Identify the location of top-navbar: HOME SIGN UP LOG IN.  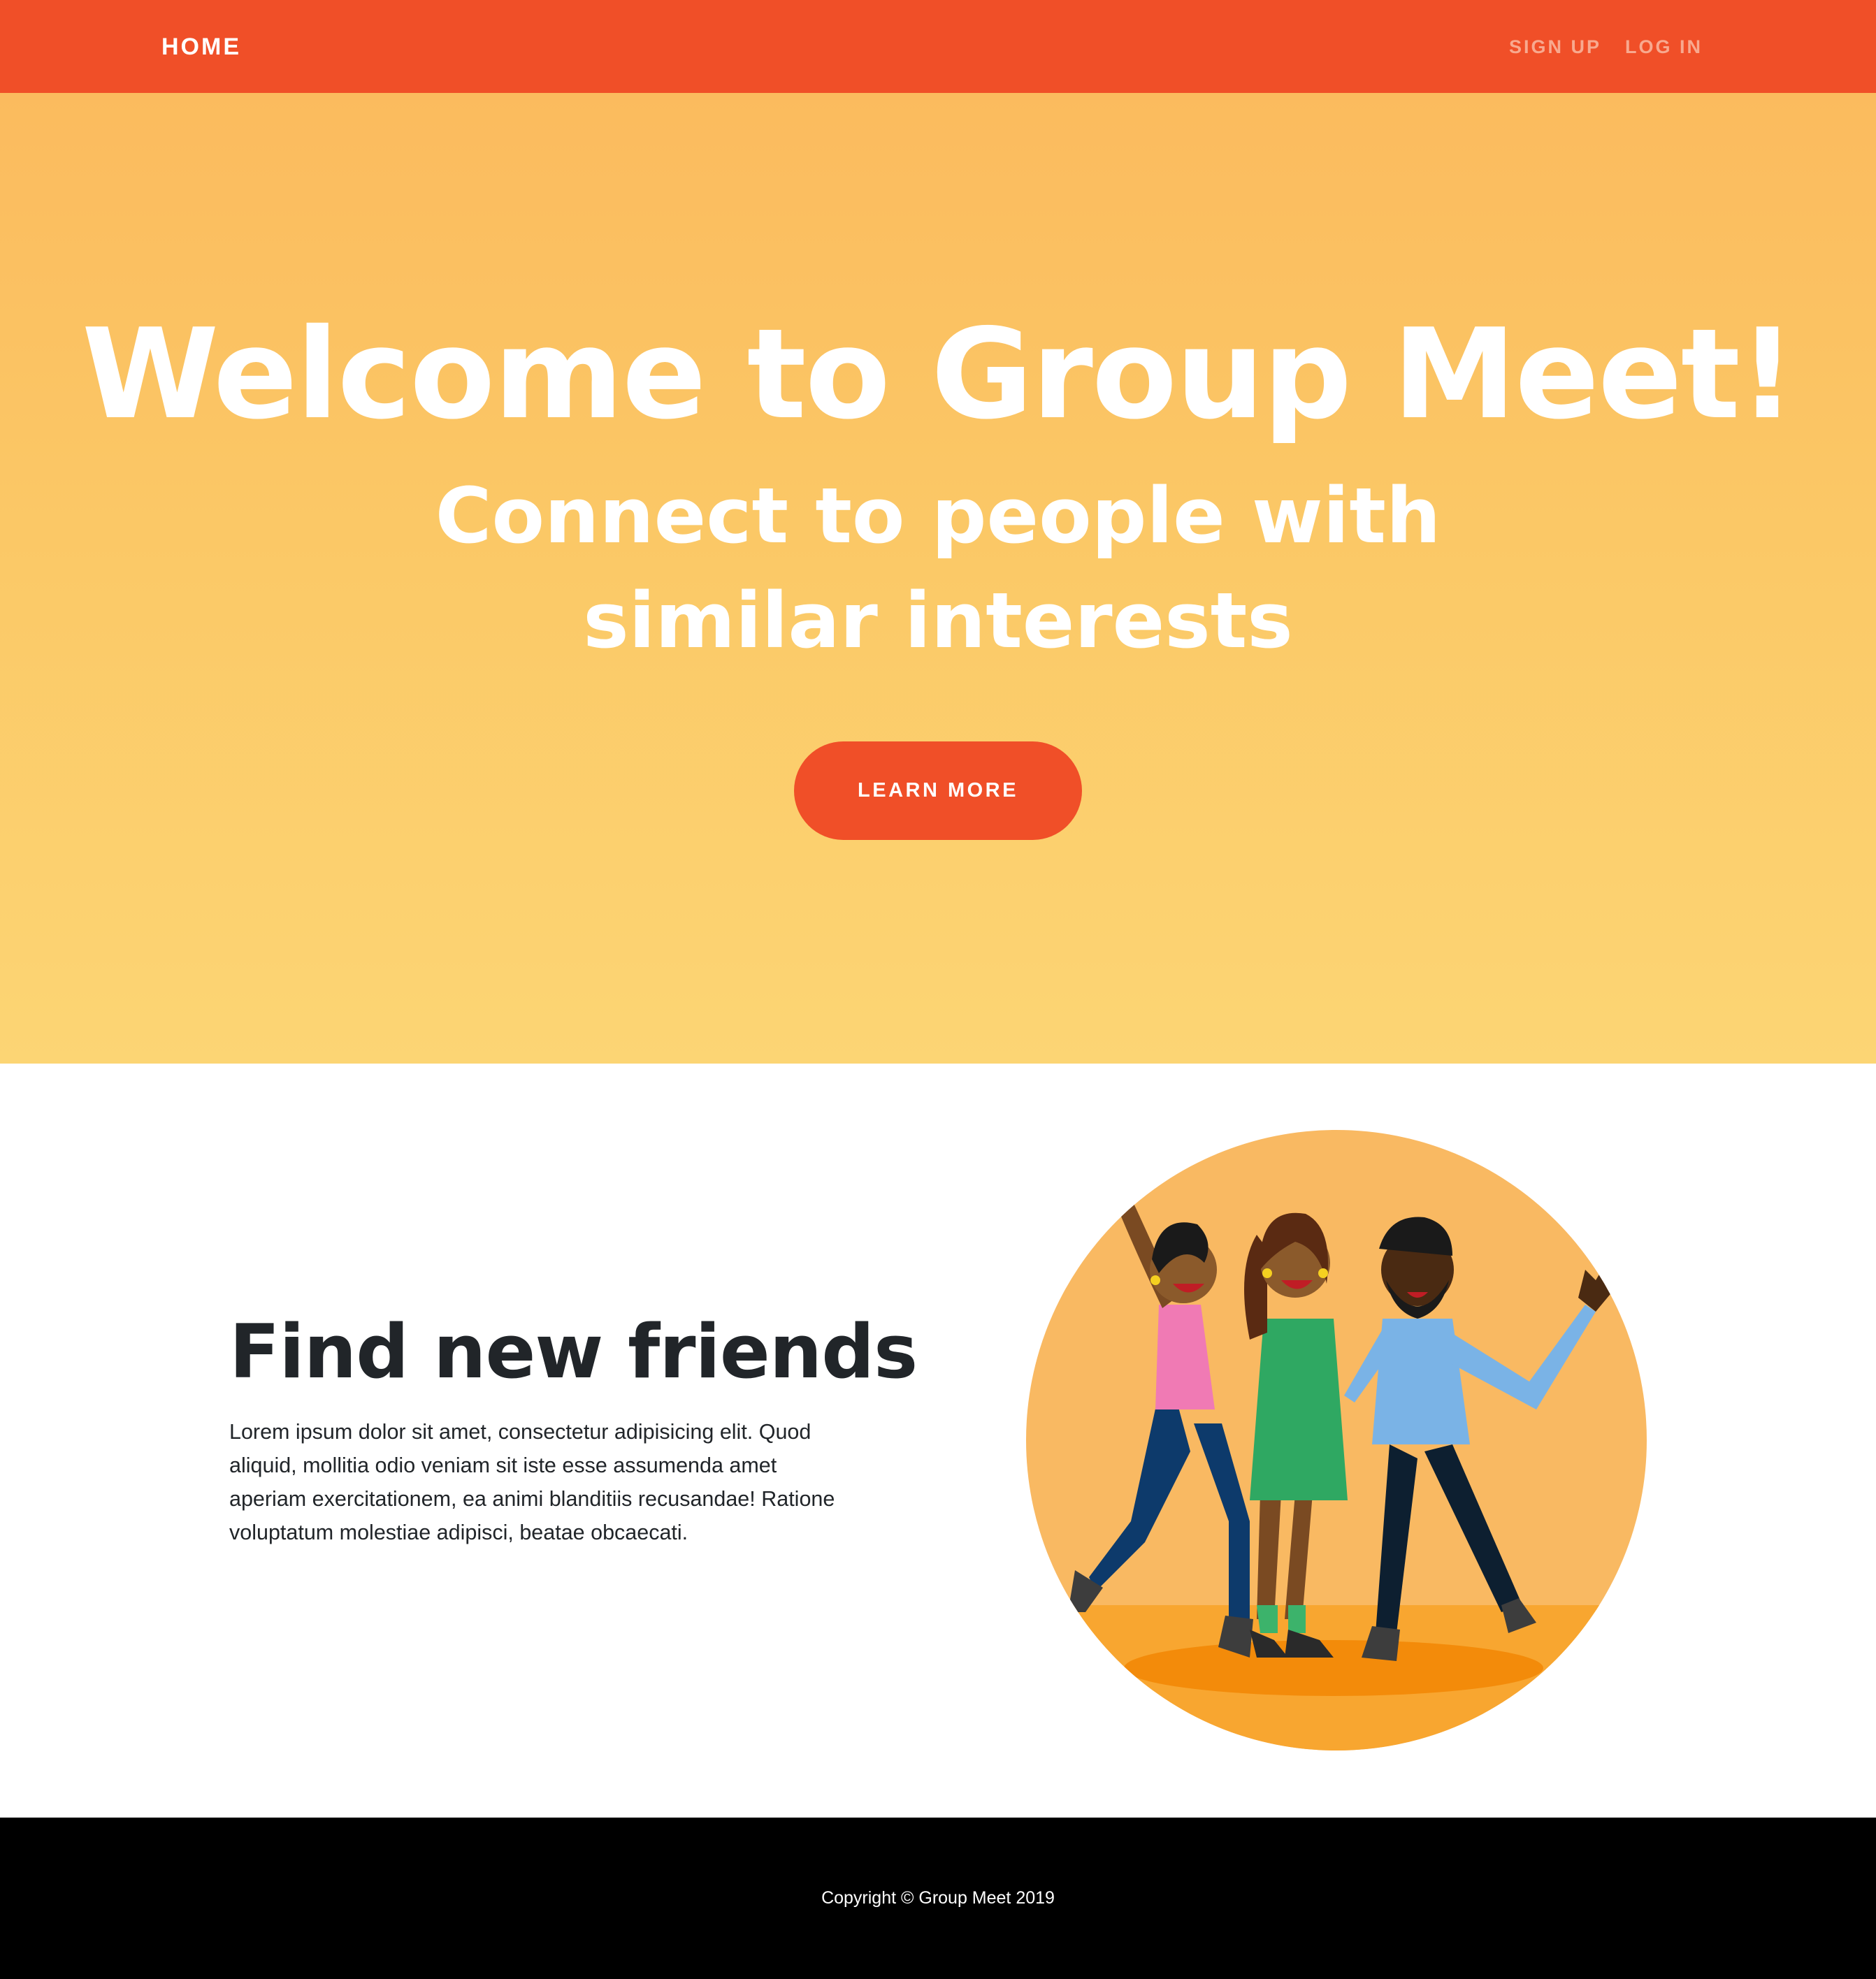
(938, 46).